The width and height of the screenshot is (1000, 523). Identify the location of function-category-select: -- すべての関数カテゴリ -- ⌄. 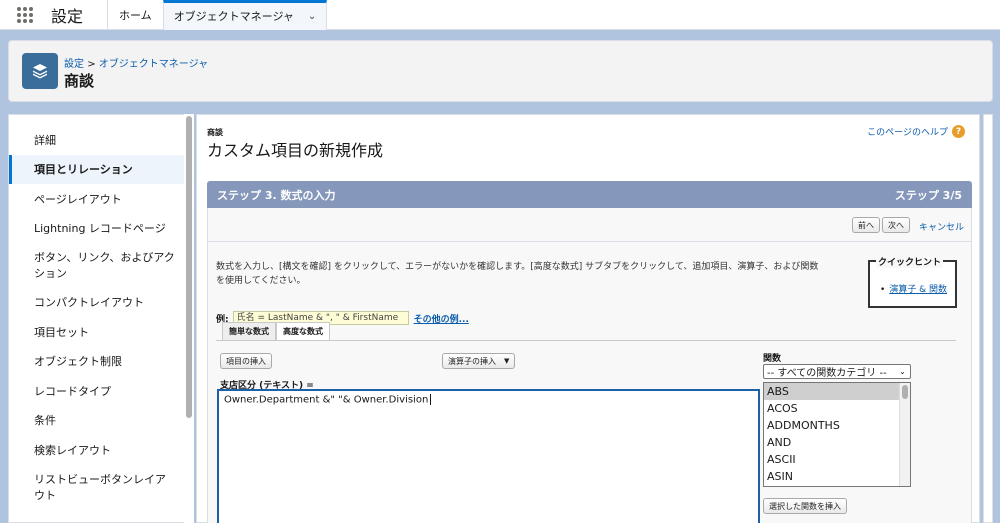
(837, 371).